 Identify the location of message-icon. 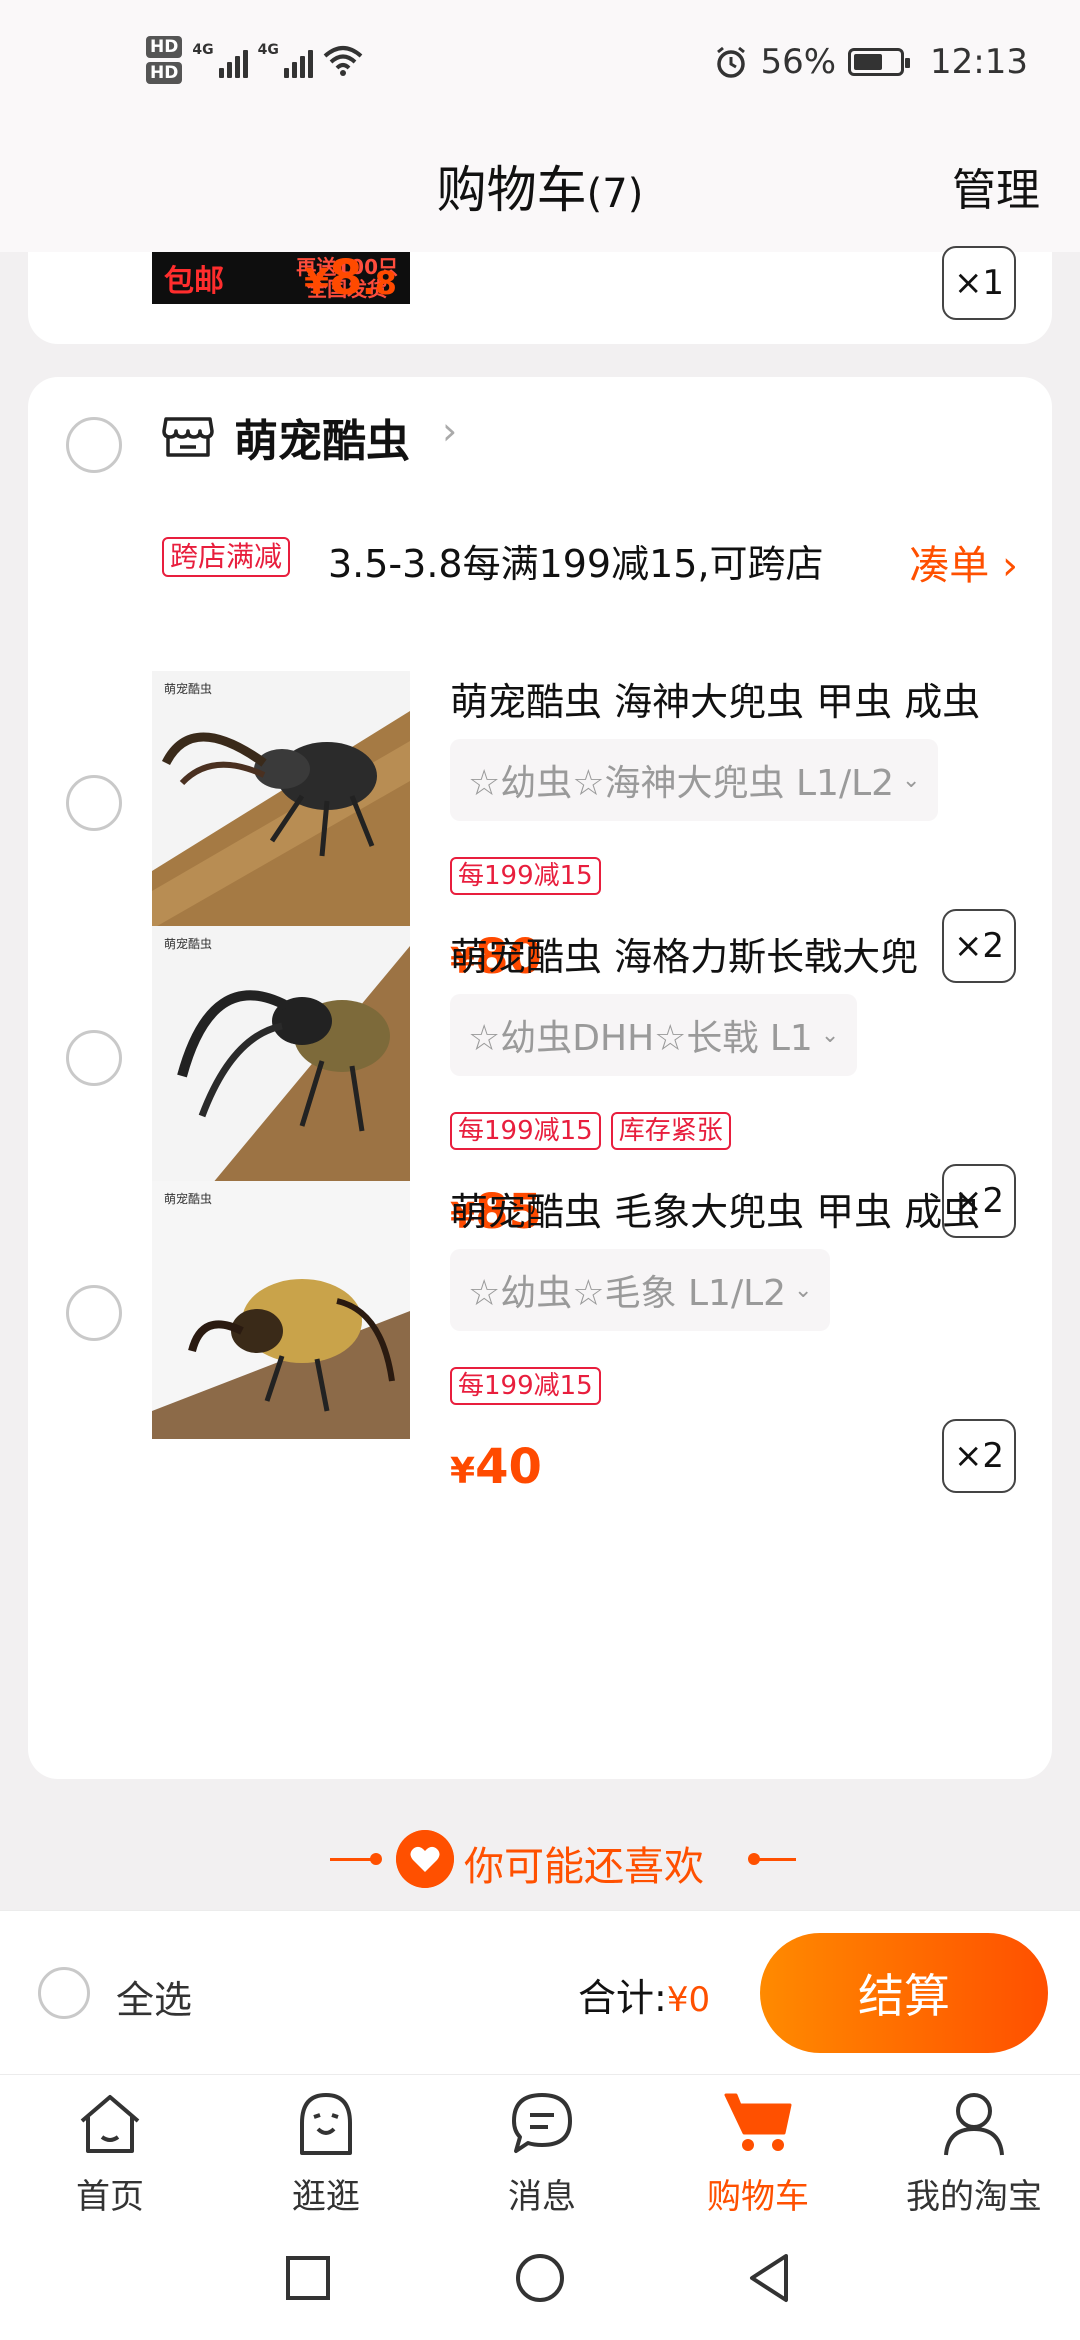
(542, 2123).